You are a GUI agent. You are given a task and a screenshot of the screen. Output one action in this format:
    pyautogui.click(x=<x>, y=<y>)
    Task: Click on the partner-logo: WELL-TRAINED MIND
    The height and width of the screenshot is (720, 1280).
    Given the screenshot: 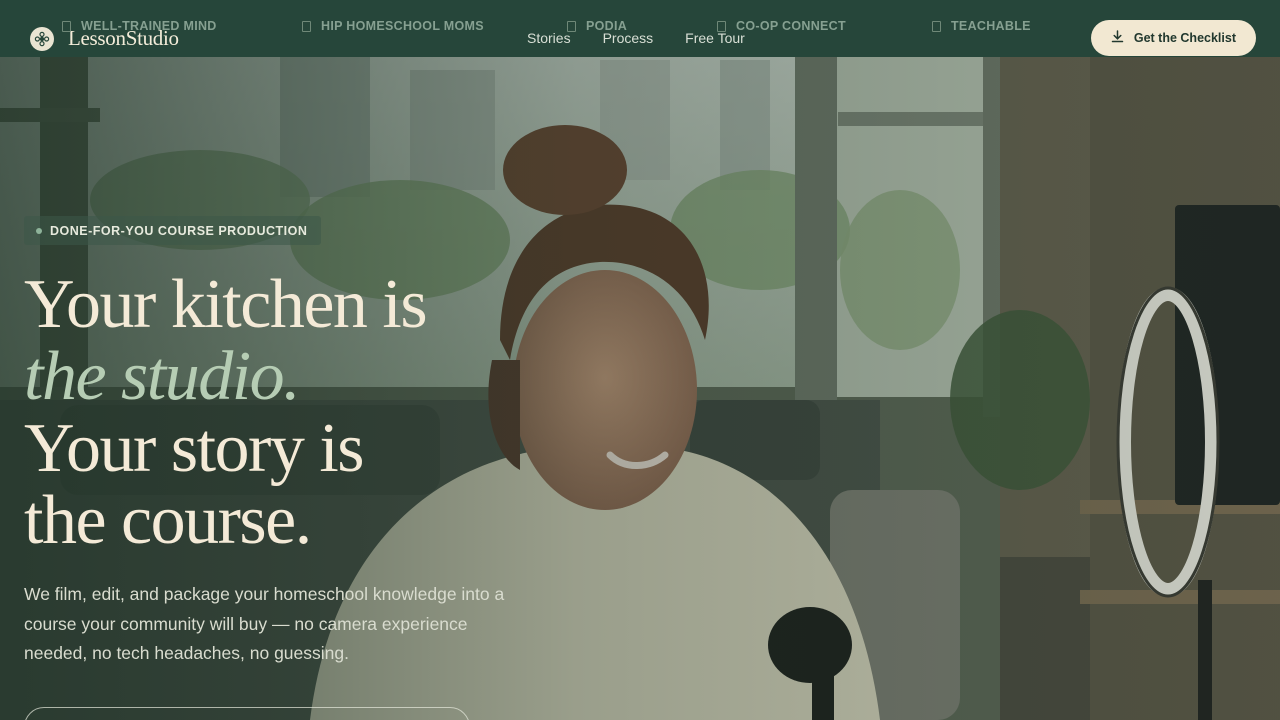 What is the action you would take?
    pyautogui.click(x=139, y=26)
    